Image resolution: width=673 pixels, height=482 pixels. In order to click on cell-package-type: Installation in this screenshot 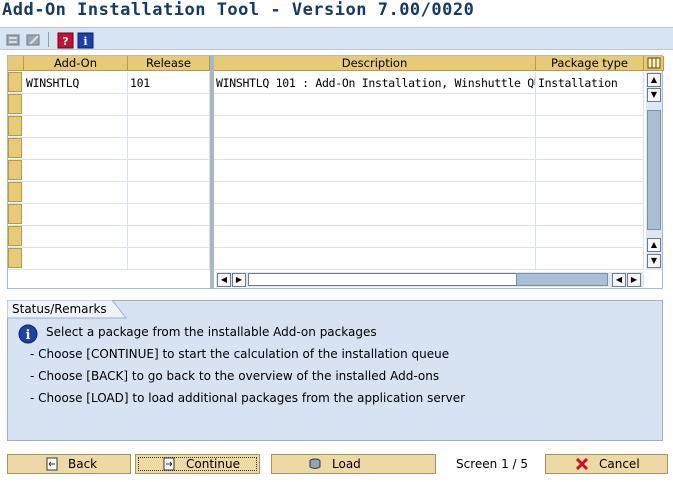, I will do `click(590, 83)`.